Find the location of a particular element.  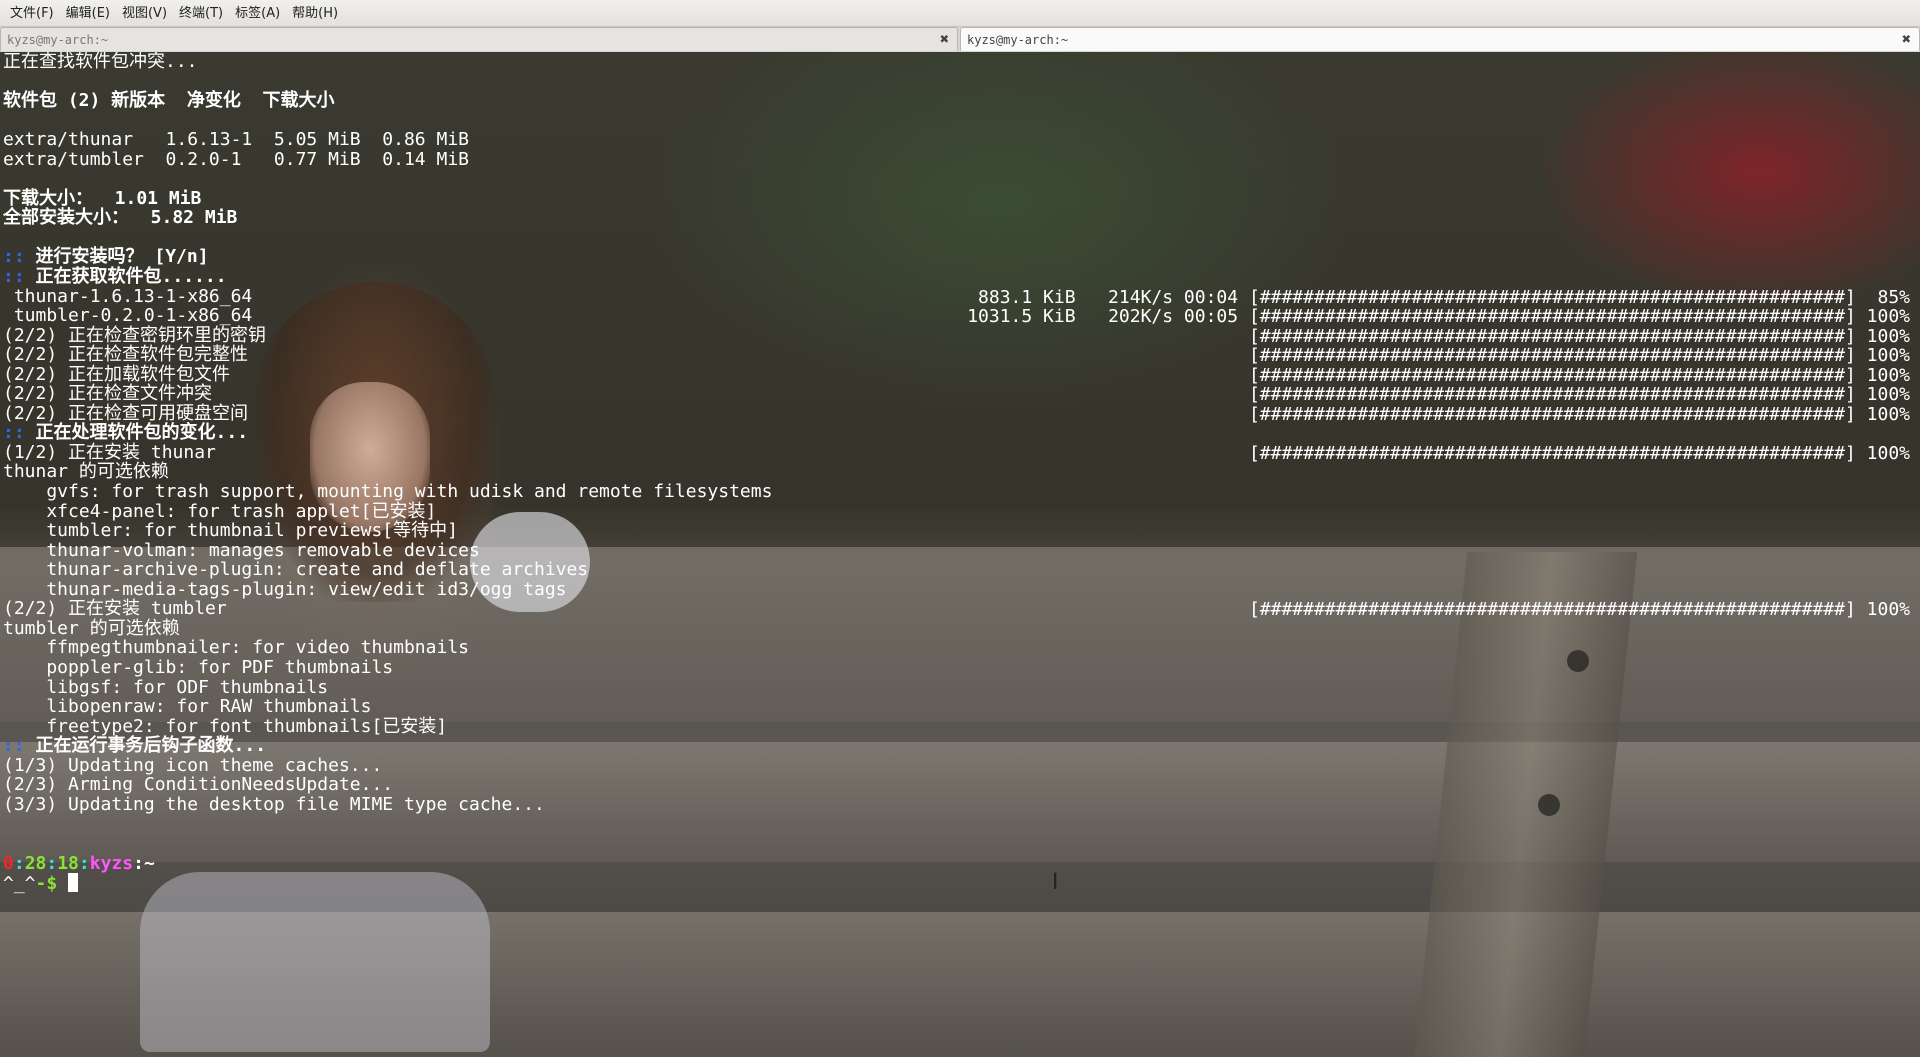

terminal-line: (2/2) 正在安装 tumbler is located at coordinates (387, 609).